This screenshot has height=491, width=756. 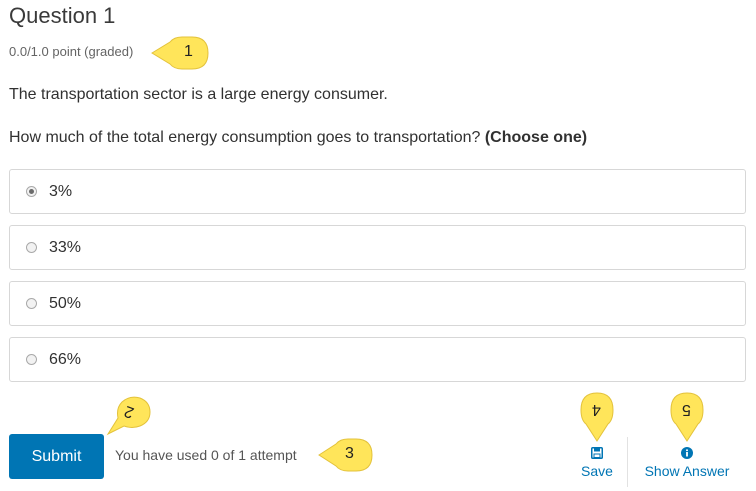 I want to click on callout-number: 5, so click(x=686, y=409).